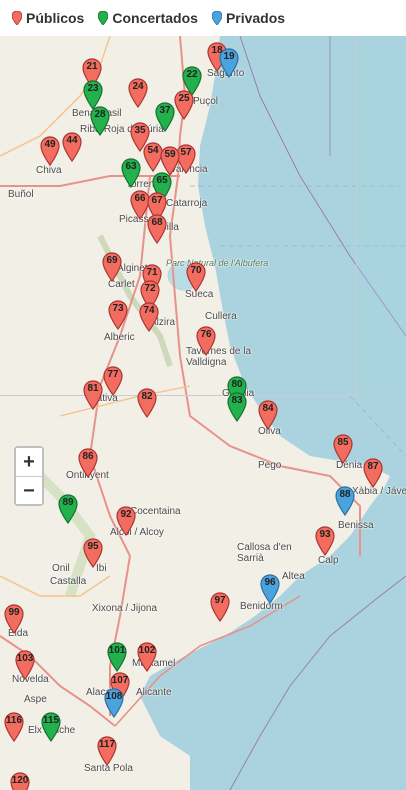 The height and width of the screenshot is (790, 406). What do you see at coordinates (88, 463) in the screenshot?
I see `school-marker-publico: 86` at bounding box center [88, 463].